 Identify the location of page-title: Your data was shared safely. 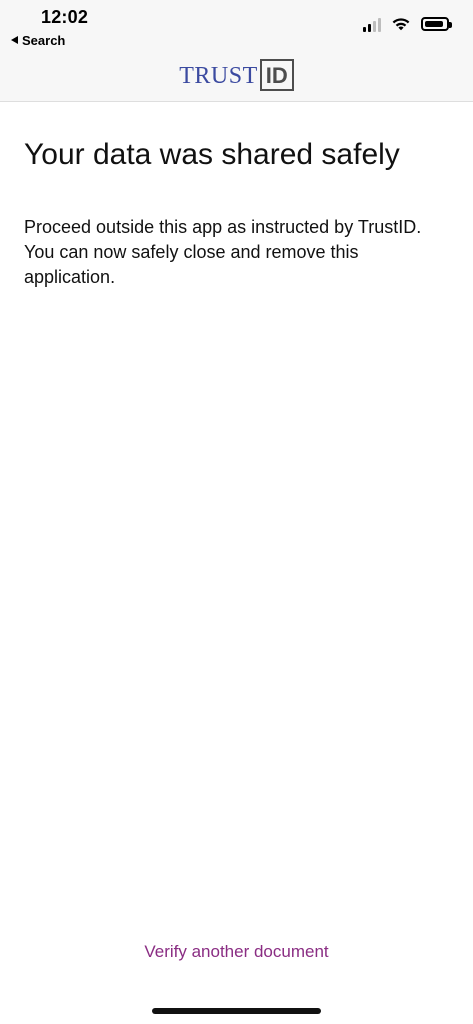
(212, 154).